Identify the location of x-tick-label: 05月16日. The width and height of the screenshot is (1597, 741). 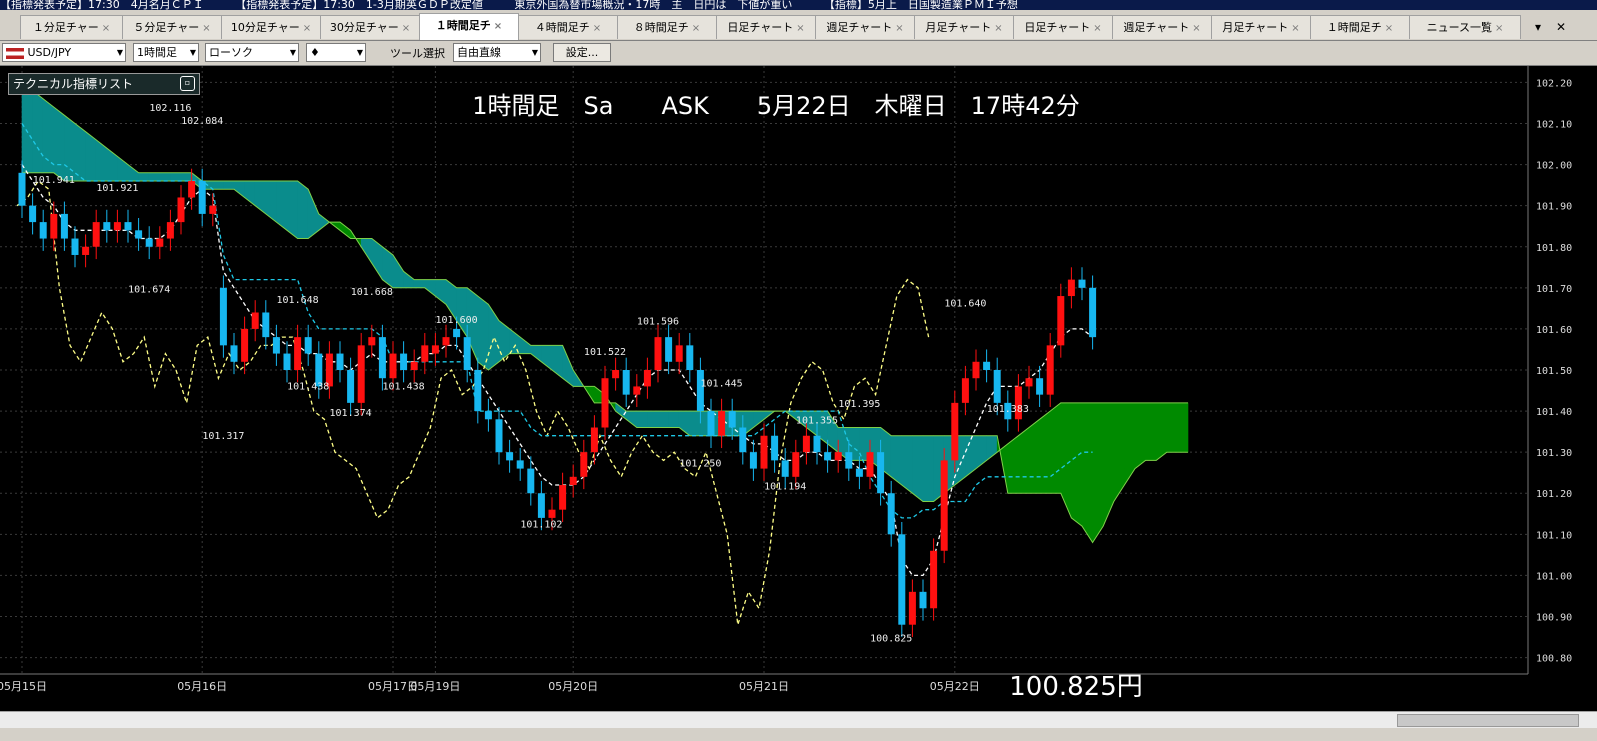
(202, 686).